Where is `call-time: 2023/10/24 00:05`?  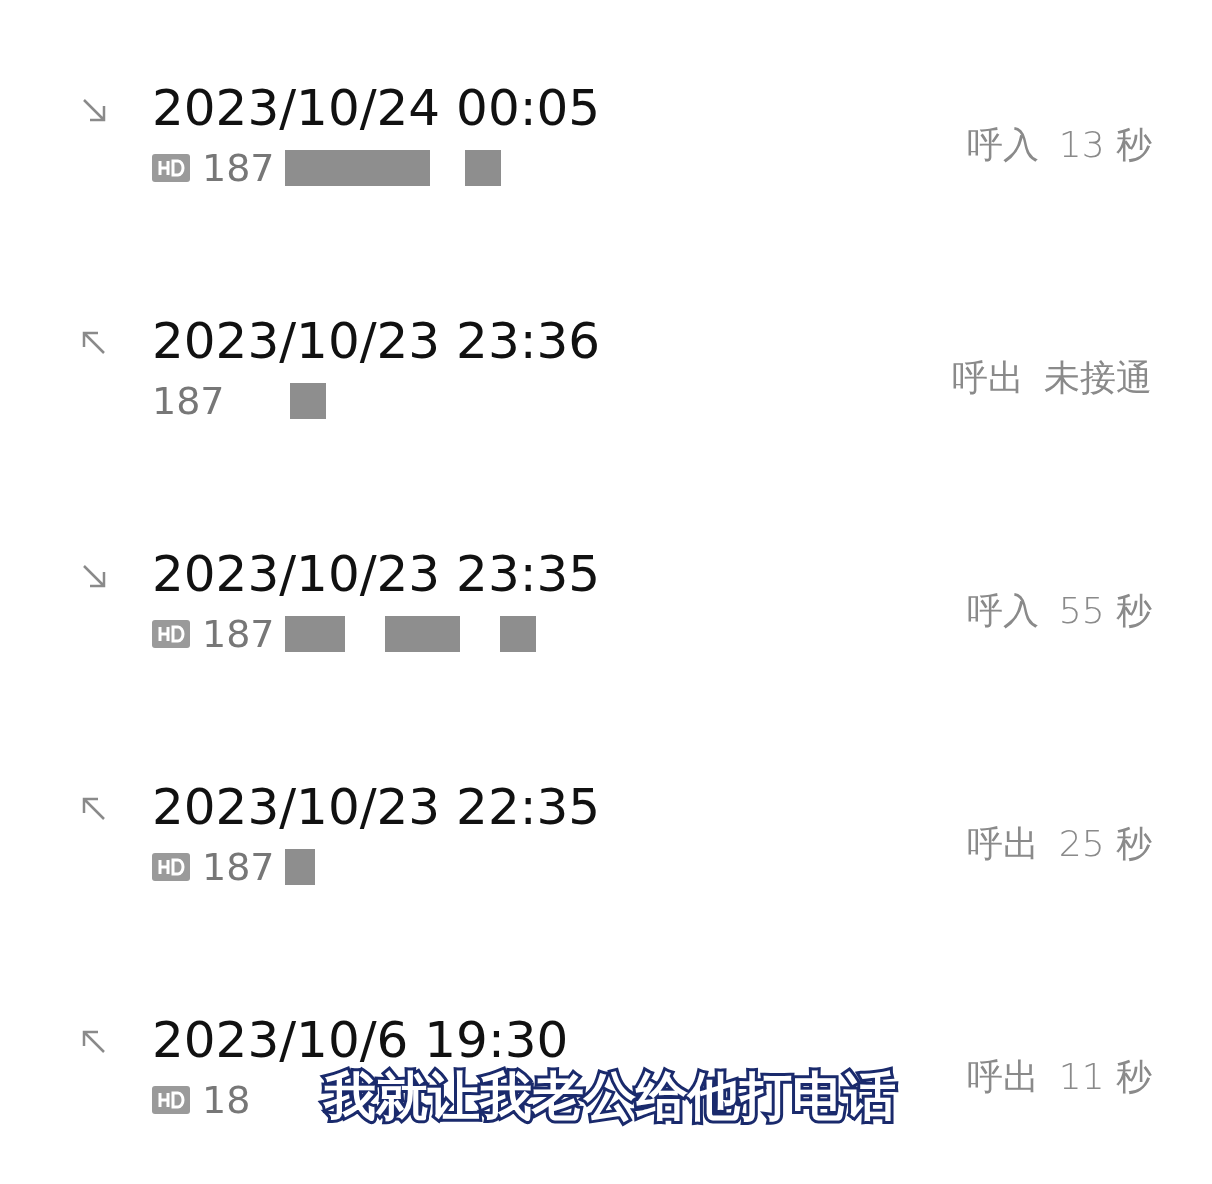
call-time: 2023/10/24 00:05 is located at coordinates (377, 108).